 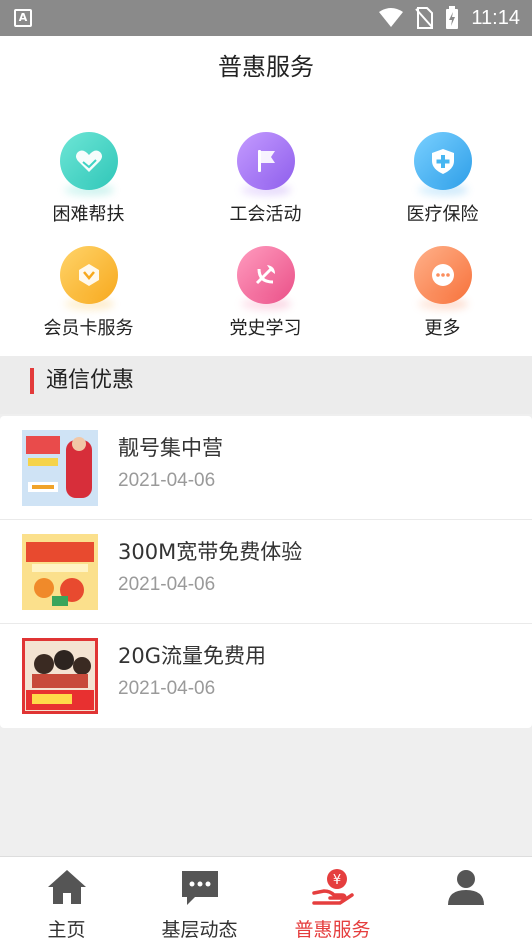 I want to click on tab-label: 基层动态, so click(x=199, y=930).